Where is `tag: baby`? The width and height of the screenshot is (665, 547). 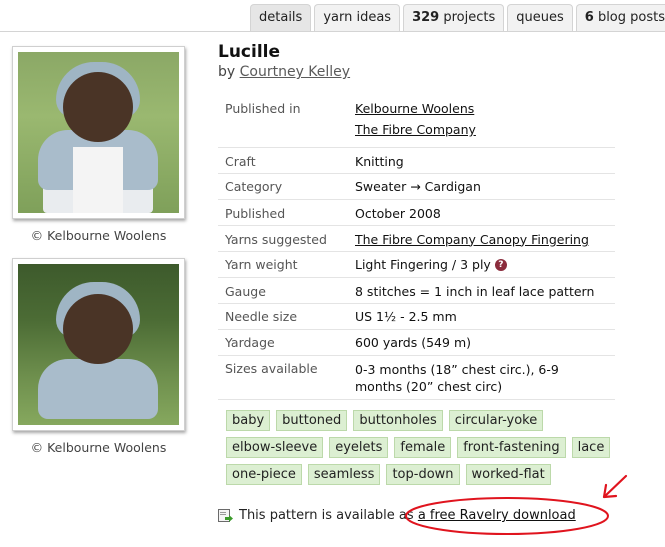 tag: baby is located at coordinates (248, 420).